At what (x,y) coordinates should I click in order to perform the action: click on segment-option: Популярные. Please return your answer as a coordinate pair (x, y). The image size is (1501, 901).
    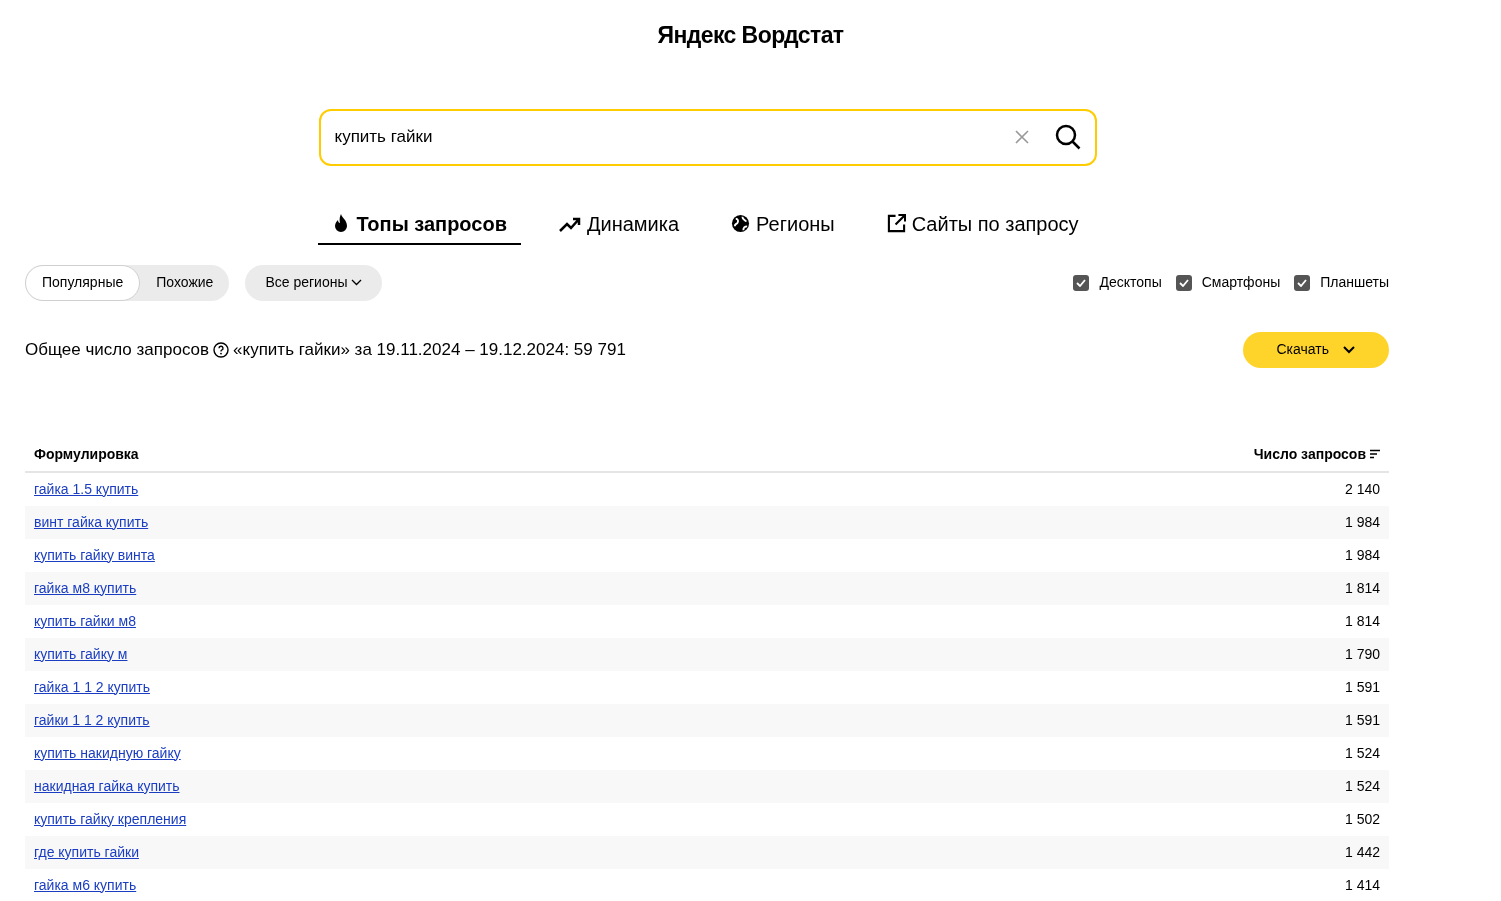
    Looking at the image, I should click on (83, 282).